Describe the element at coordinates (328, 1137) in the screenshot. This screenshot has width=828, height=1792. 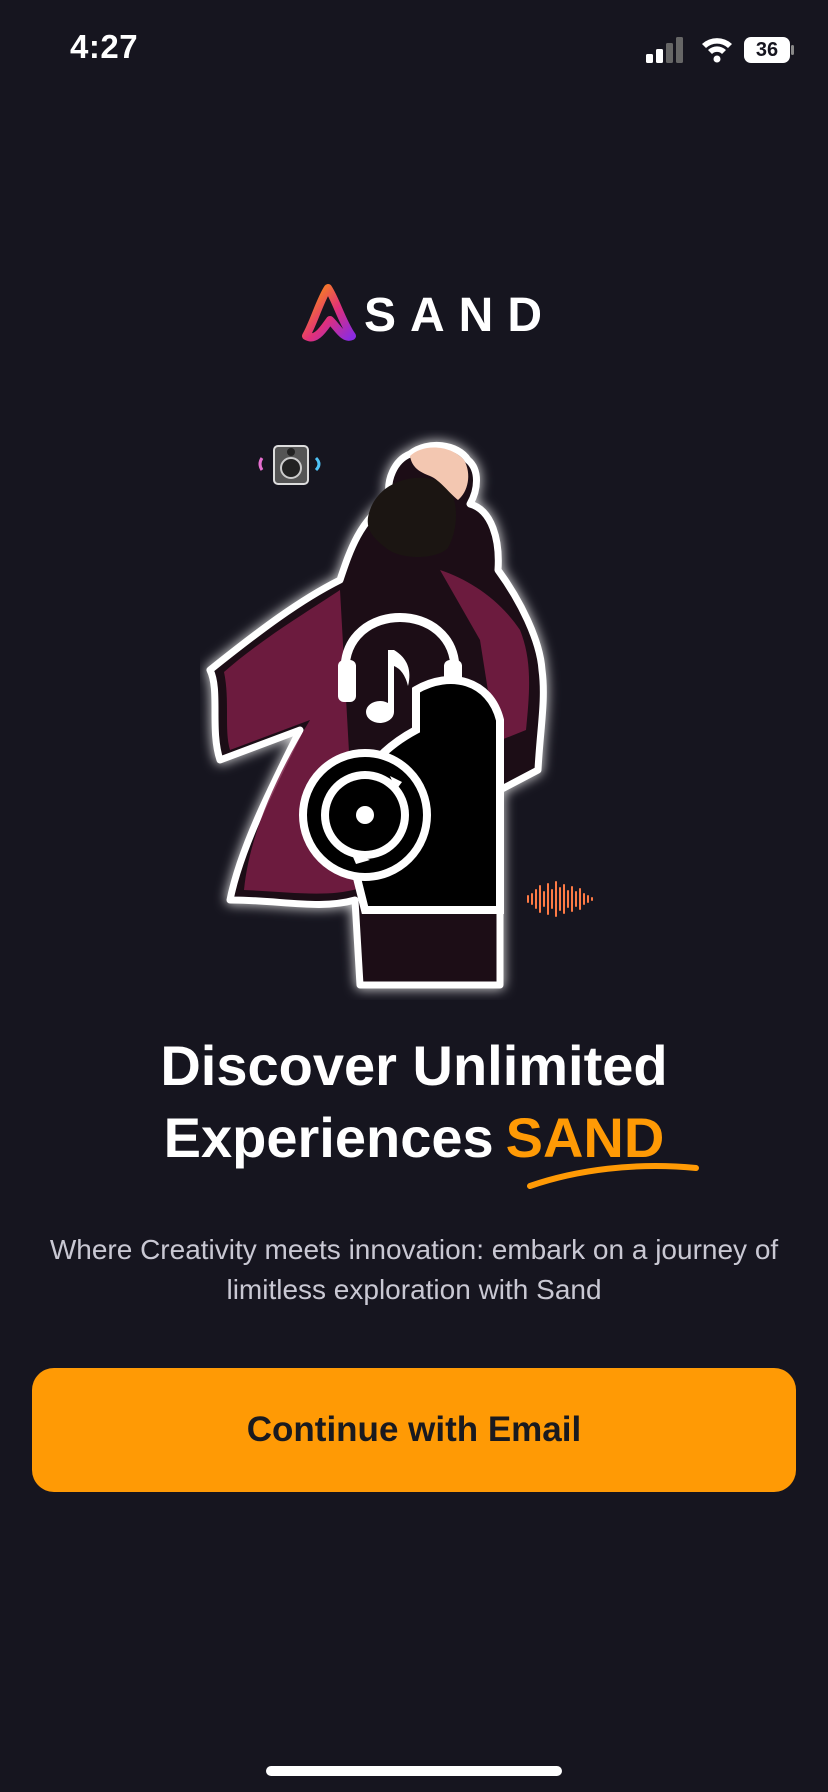
I see `headline-experiences: Experiences` at that location.